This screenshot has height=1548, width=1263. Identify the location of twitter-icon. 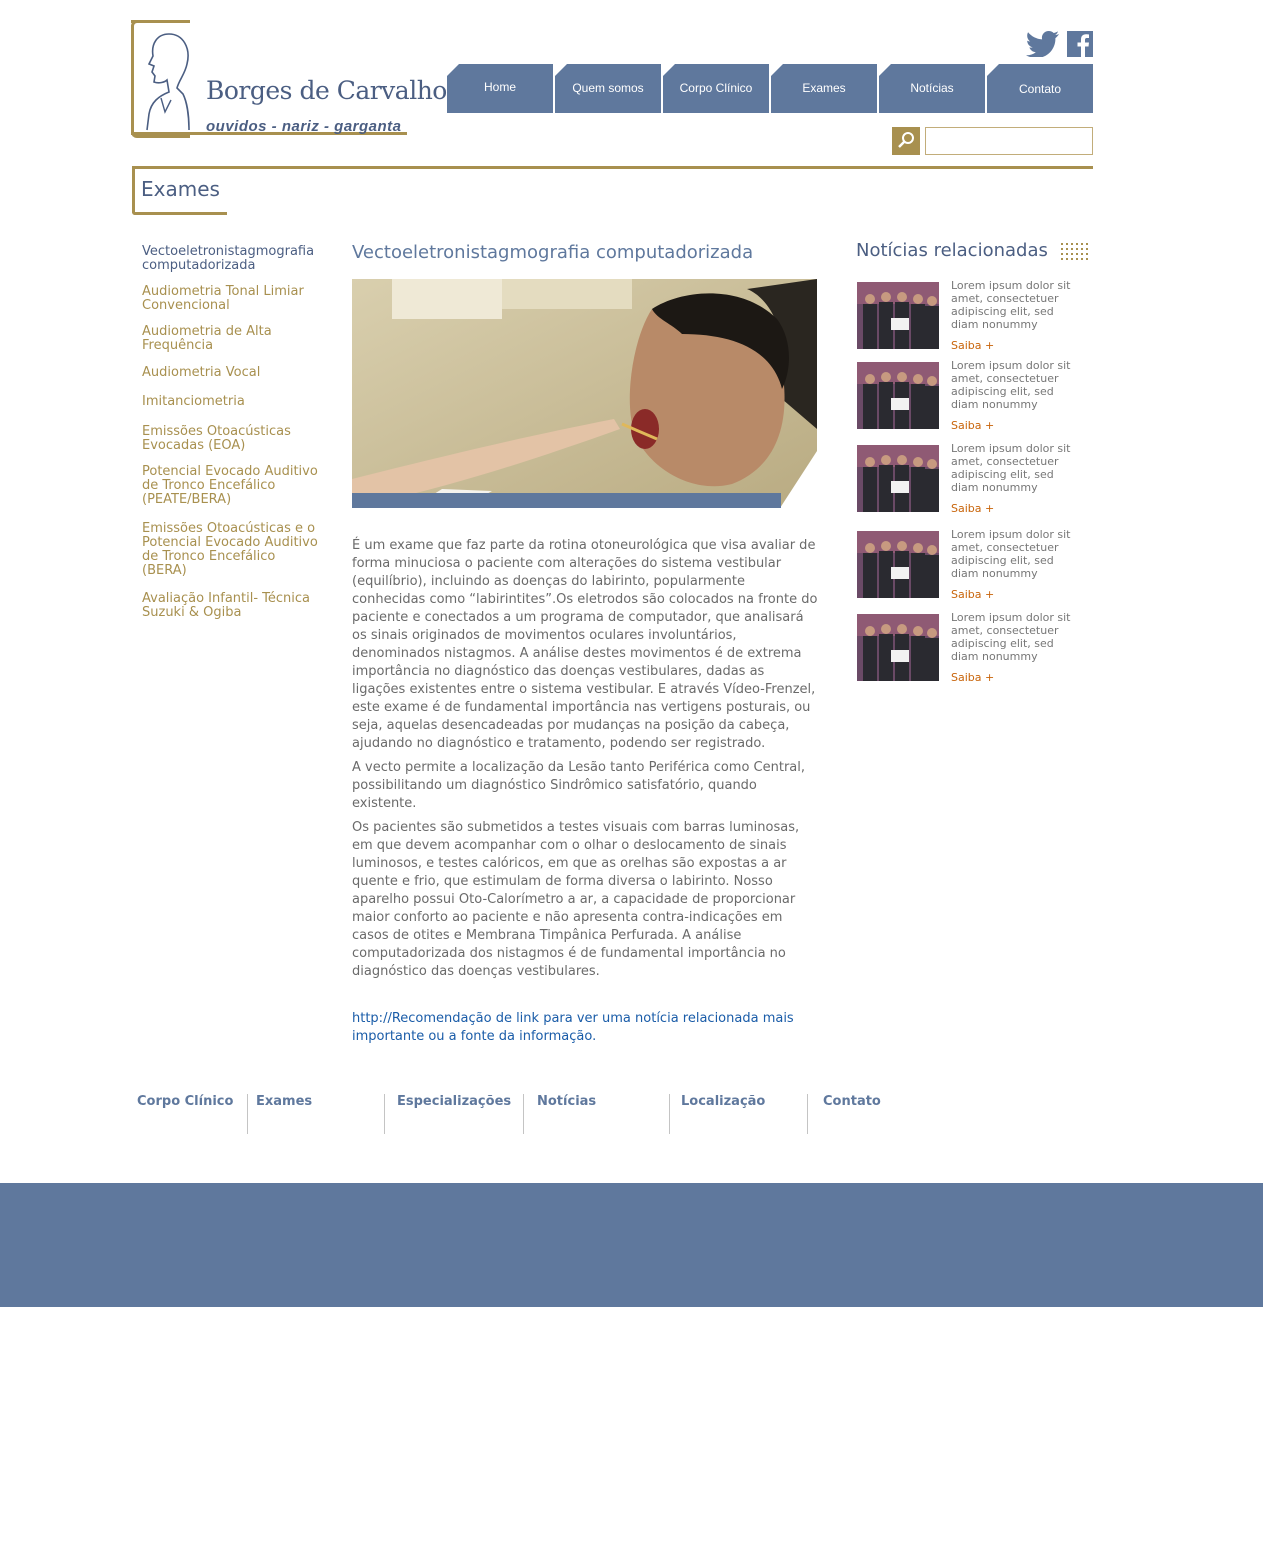
(1042, 44).